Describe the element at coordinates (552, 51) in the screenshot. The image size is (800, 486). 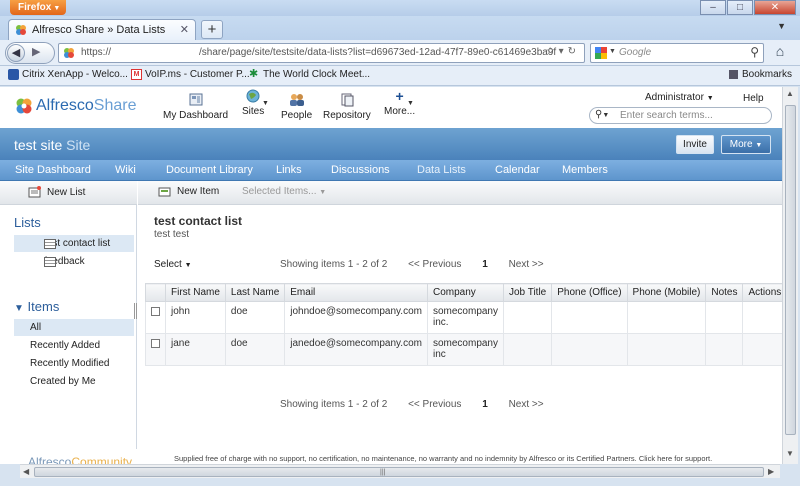
I see `bookmark-star-icon: ☆` at that location.